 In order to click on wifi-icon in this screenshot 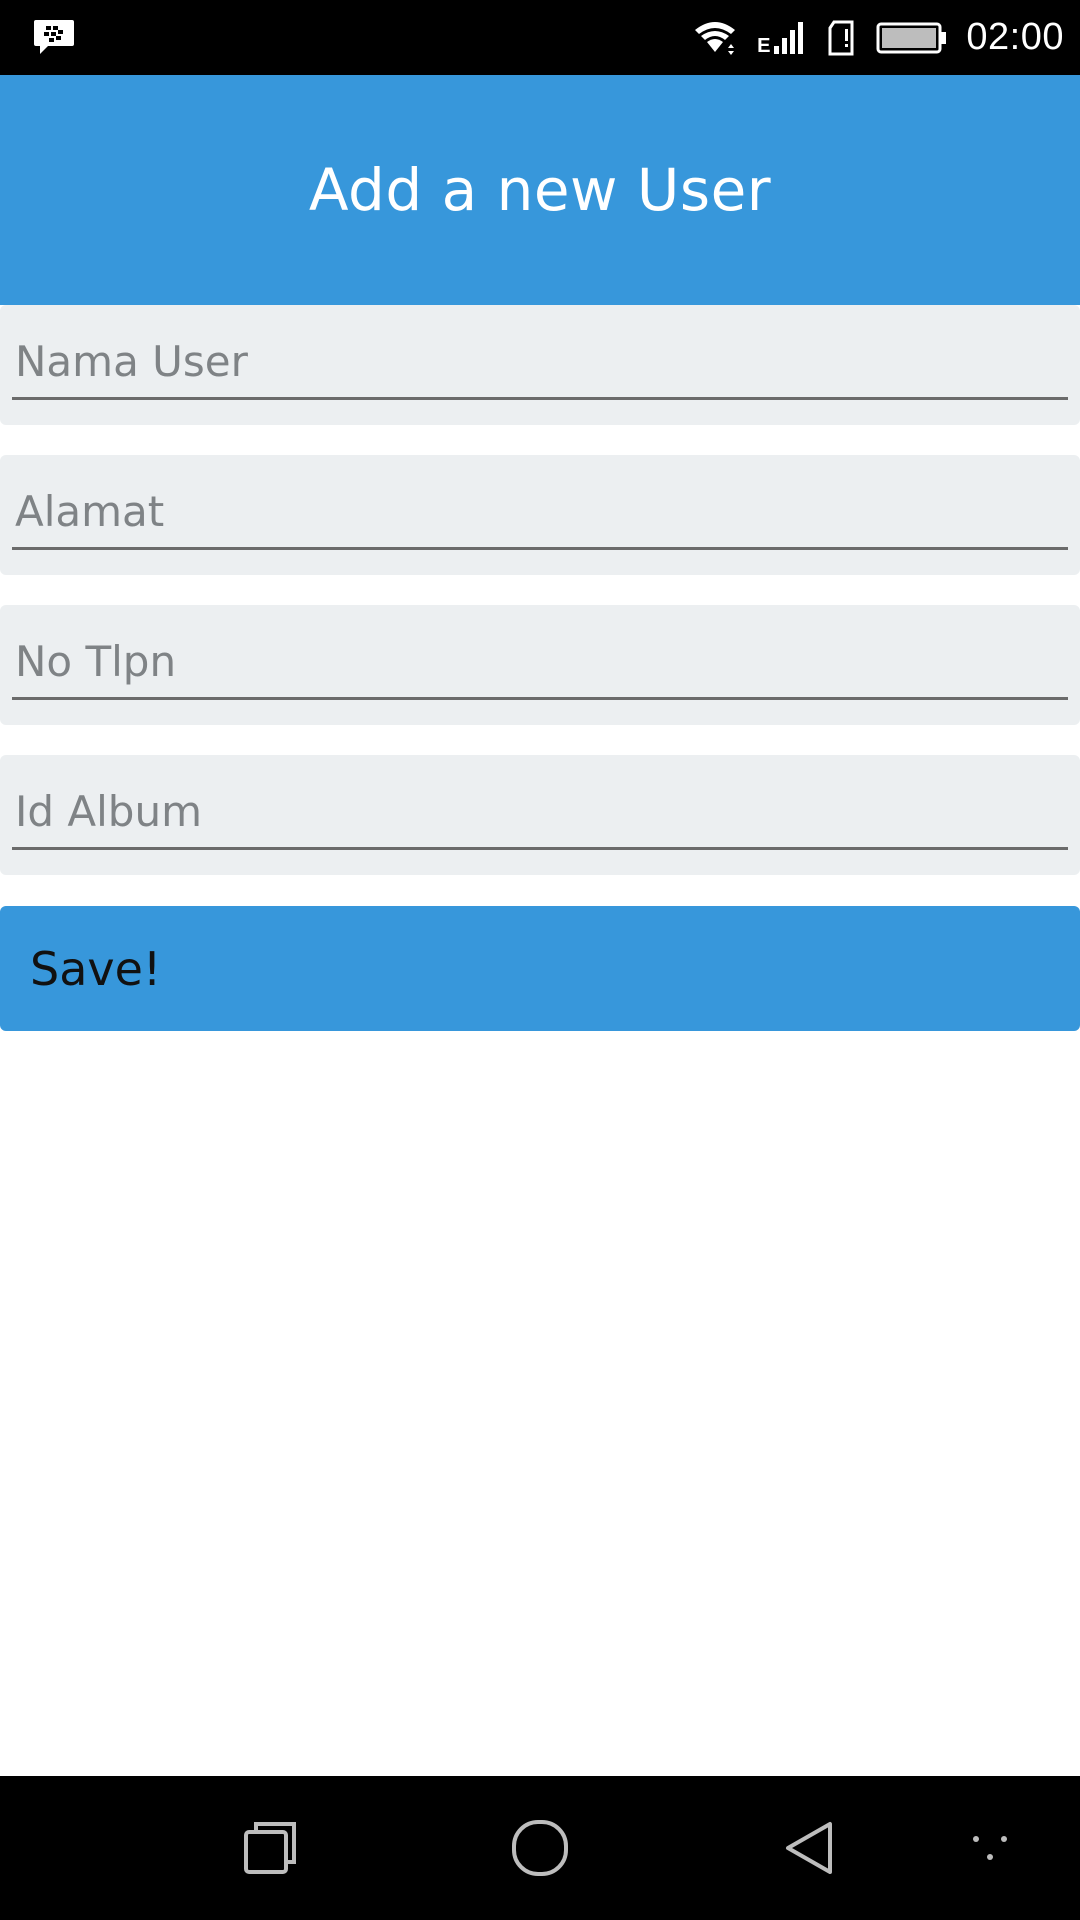, I will do `click(716, 38)`.